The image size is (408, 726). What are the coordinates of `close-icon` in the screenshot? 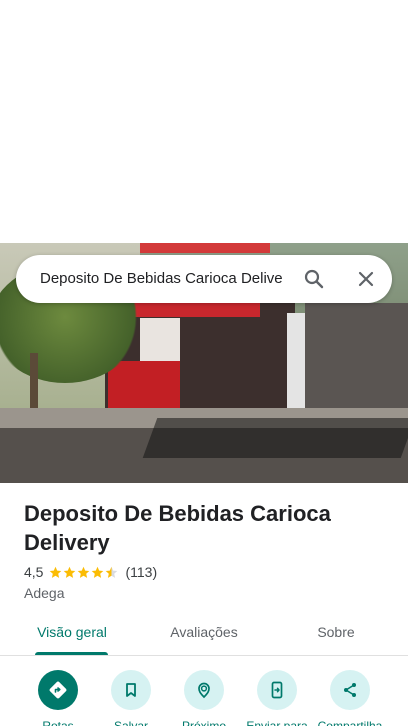 It's located at (366, 279).